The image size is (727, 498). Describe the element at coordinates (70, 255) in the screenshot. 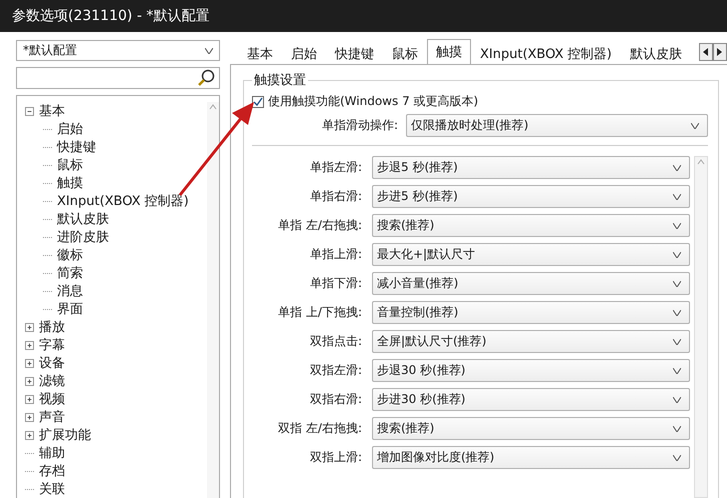

I see `tree-item: 徽标` at that location.